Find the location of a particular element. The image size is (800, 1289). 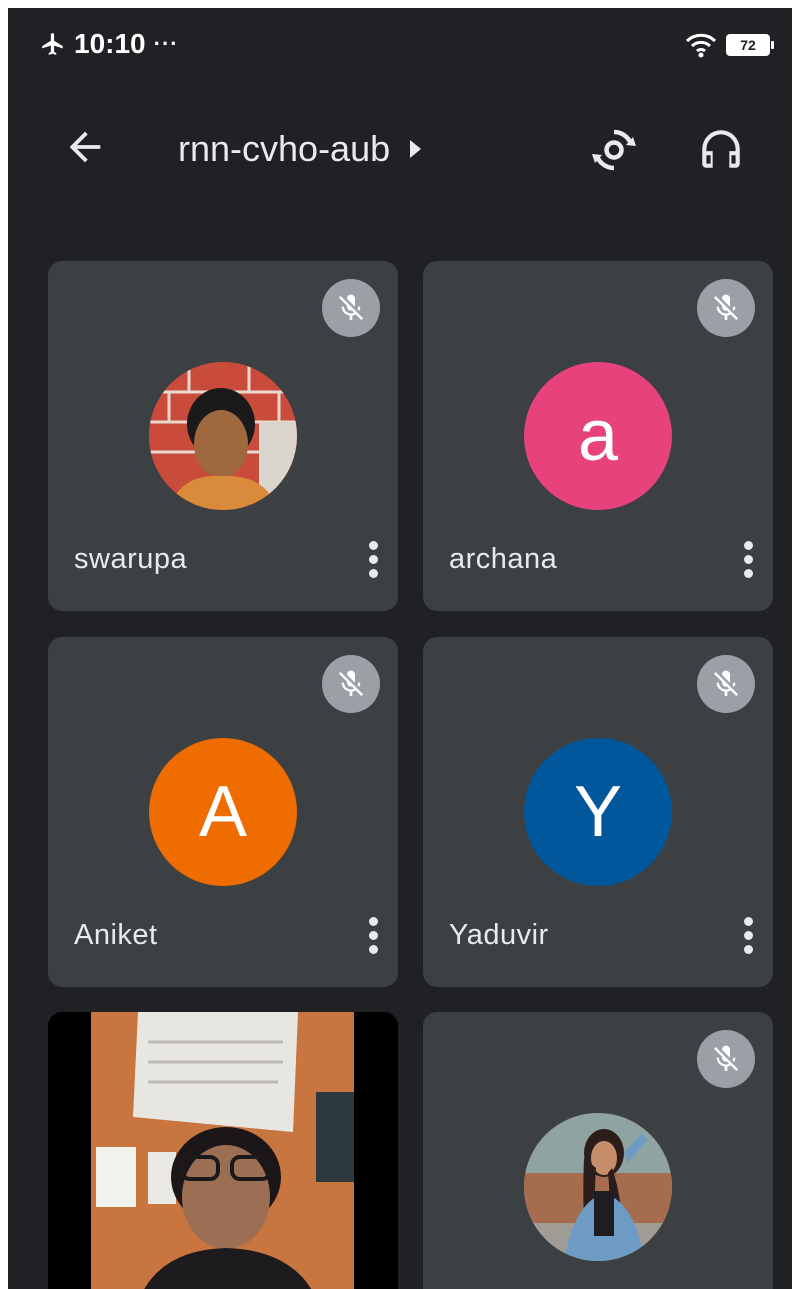

avatar-letter: a is located at coordinates (598, 436).